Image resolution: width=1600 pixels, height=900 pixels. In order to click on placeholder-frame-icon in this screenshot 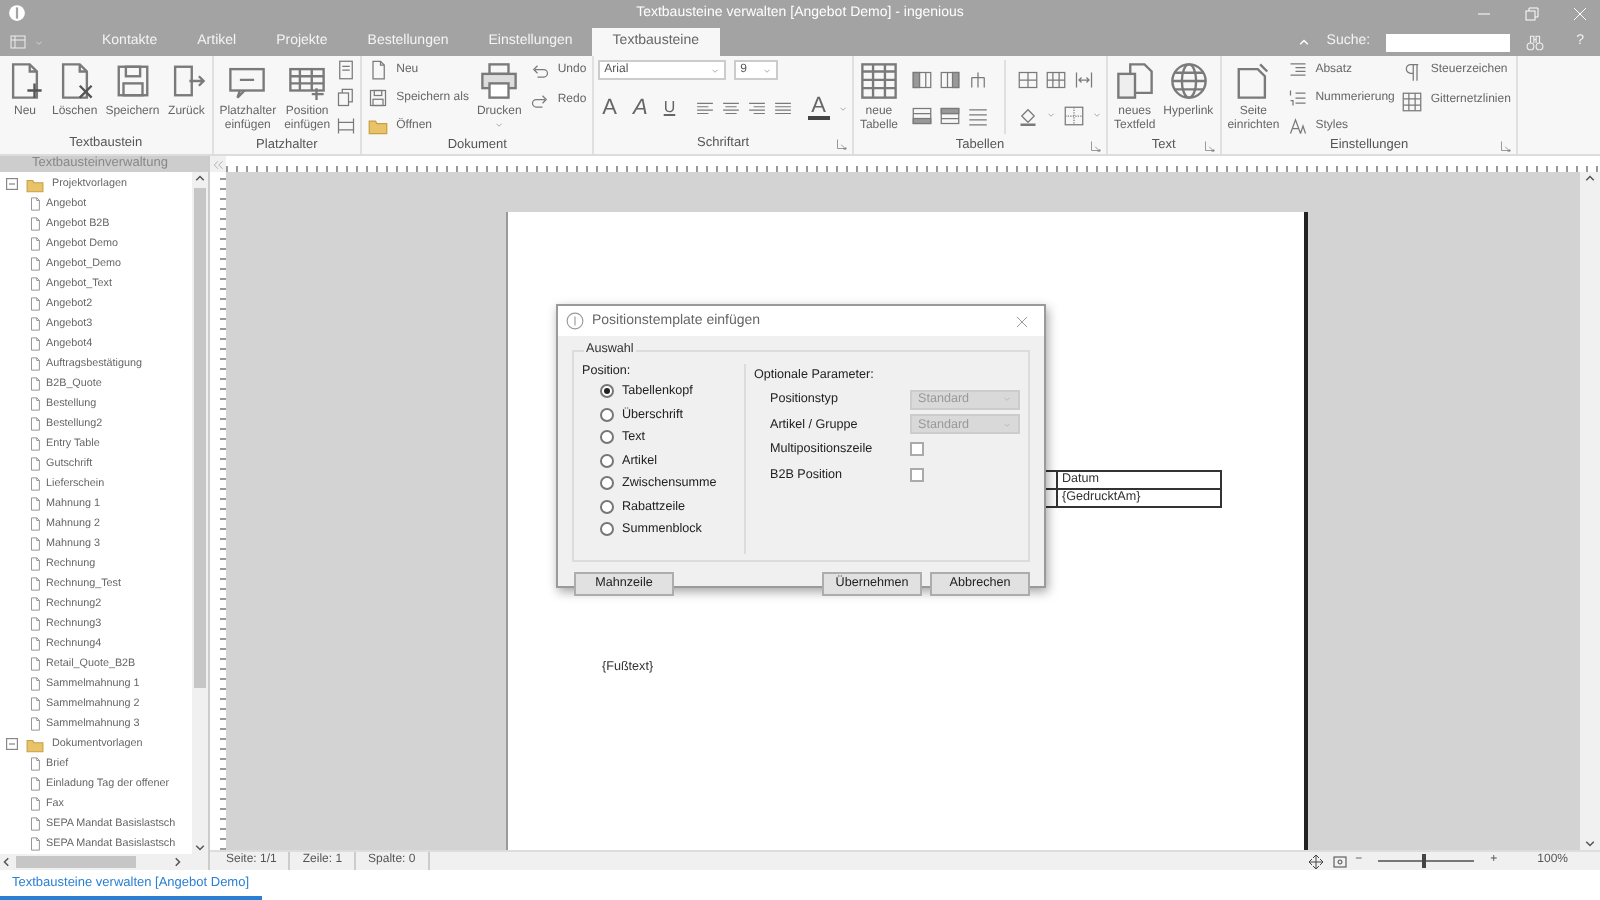, I will do `click(247, 81)`.